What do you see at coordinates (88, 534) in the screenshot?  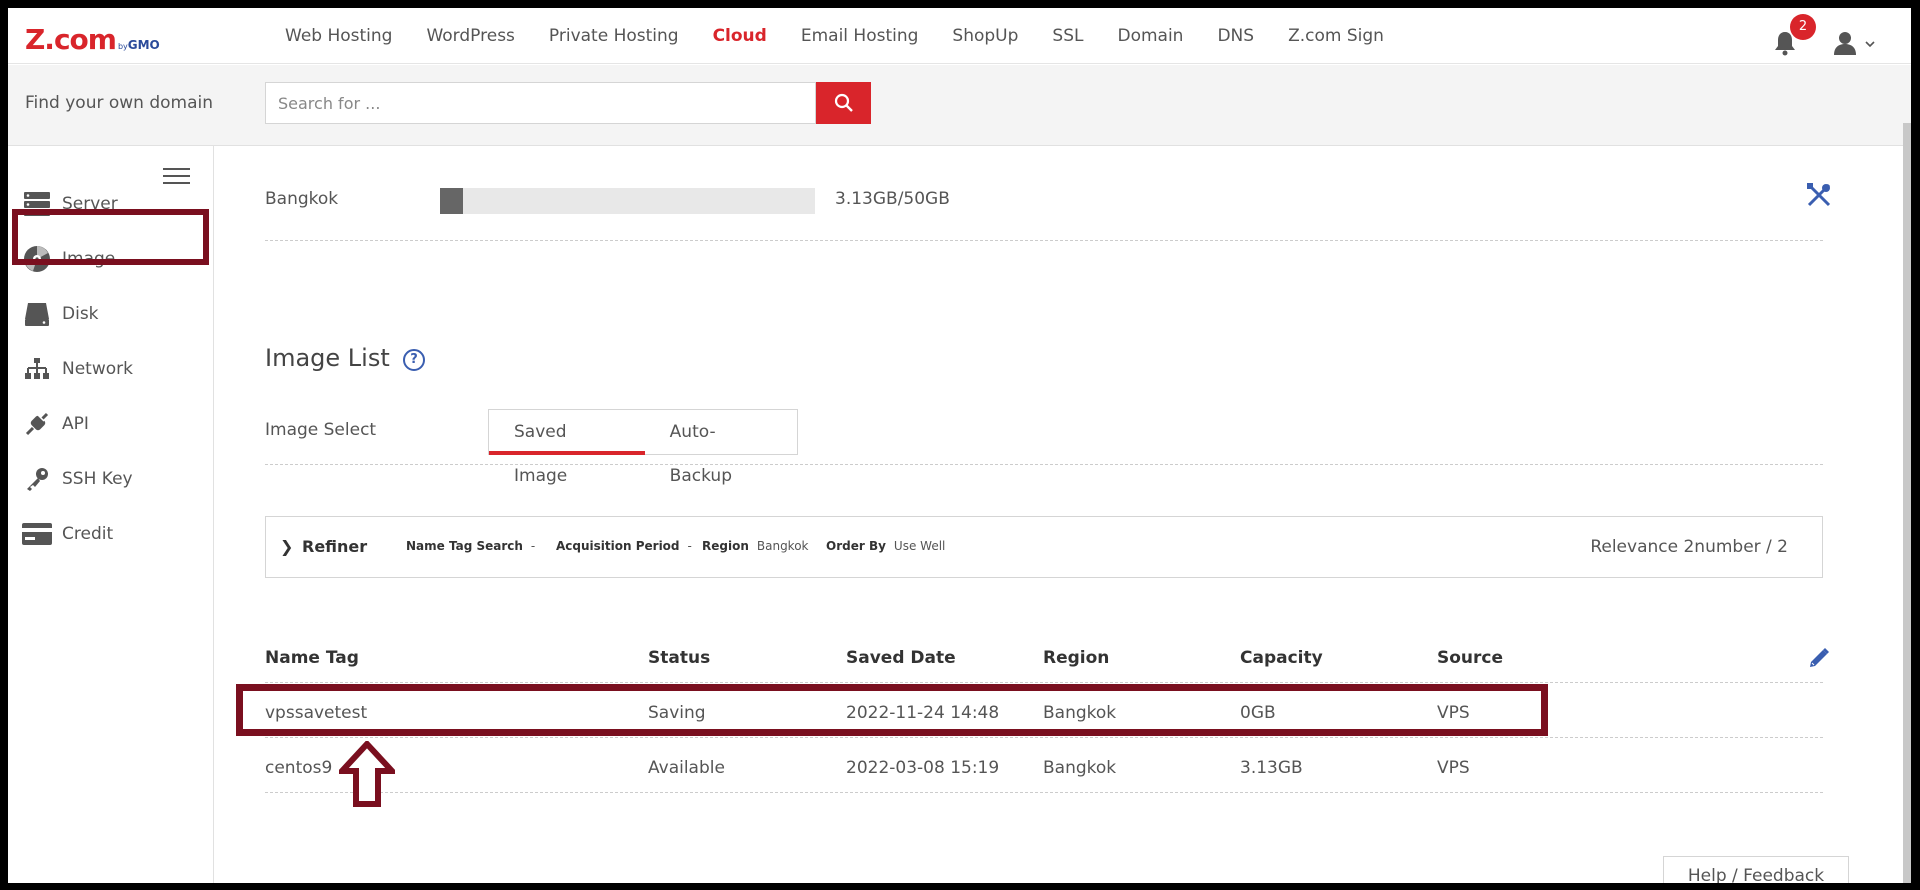 I see `sidebar-item-label: Credit` at bounding box center [88, 534].